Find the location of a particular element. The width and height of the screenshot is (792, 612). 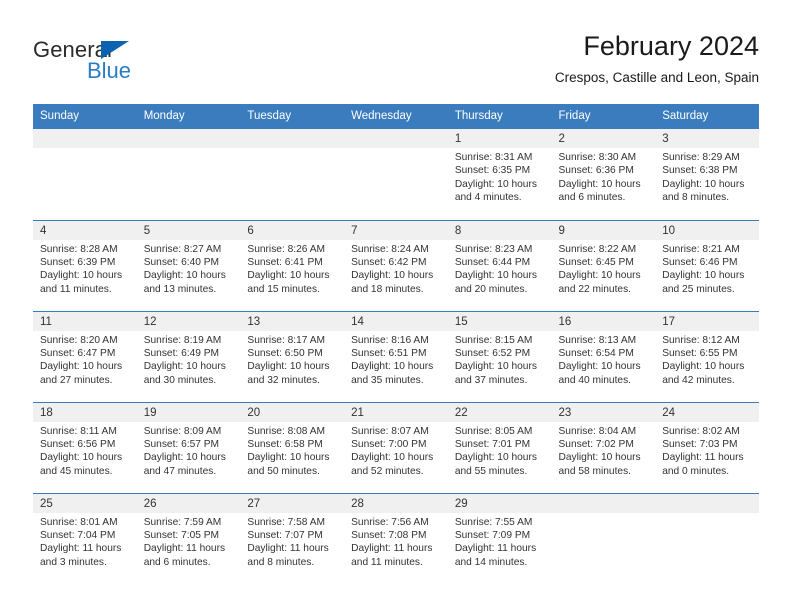

day-sunrise-text: Sunrise: 8:07 AM is located at coordinates (390, 431).